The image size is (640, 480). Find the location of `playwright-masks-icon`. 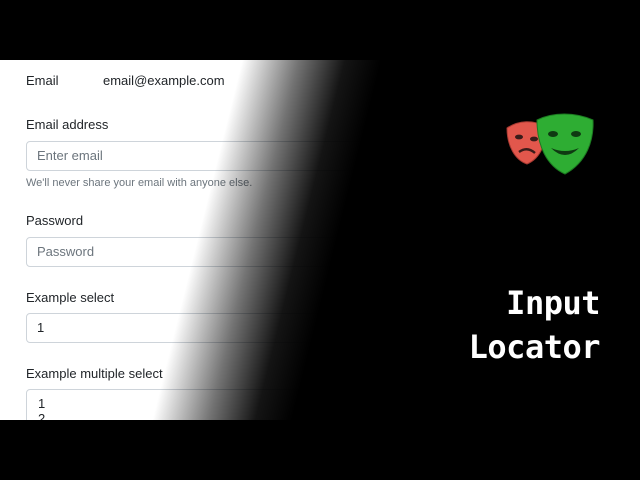

playwright-masks-icon is located at coordinates (550, 144).